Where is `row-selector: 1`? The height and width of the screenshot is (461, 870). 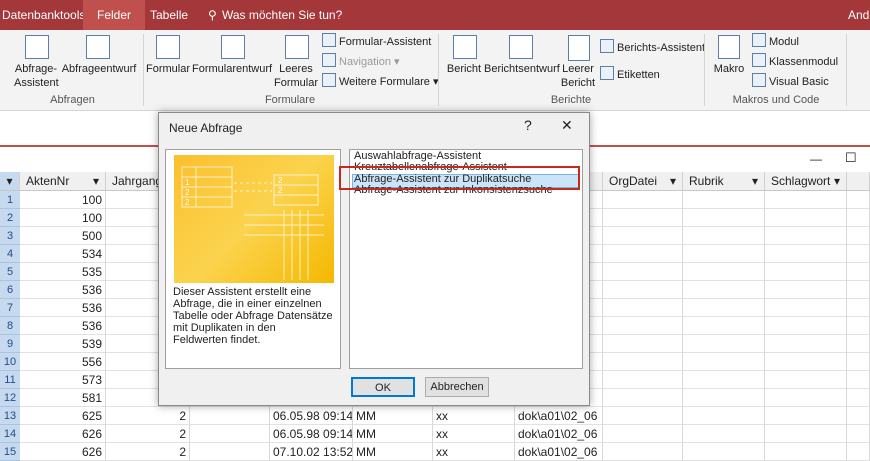 row-selector: 1 is located at coordinates (10, 200).